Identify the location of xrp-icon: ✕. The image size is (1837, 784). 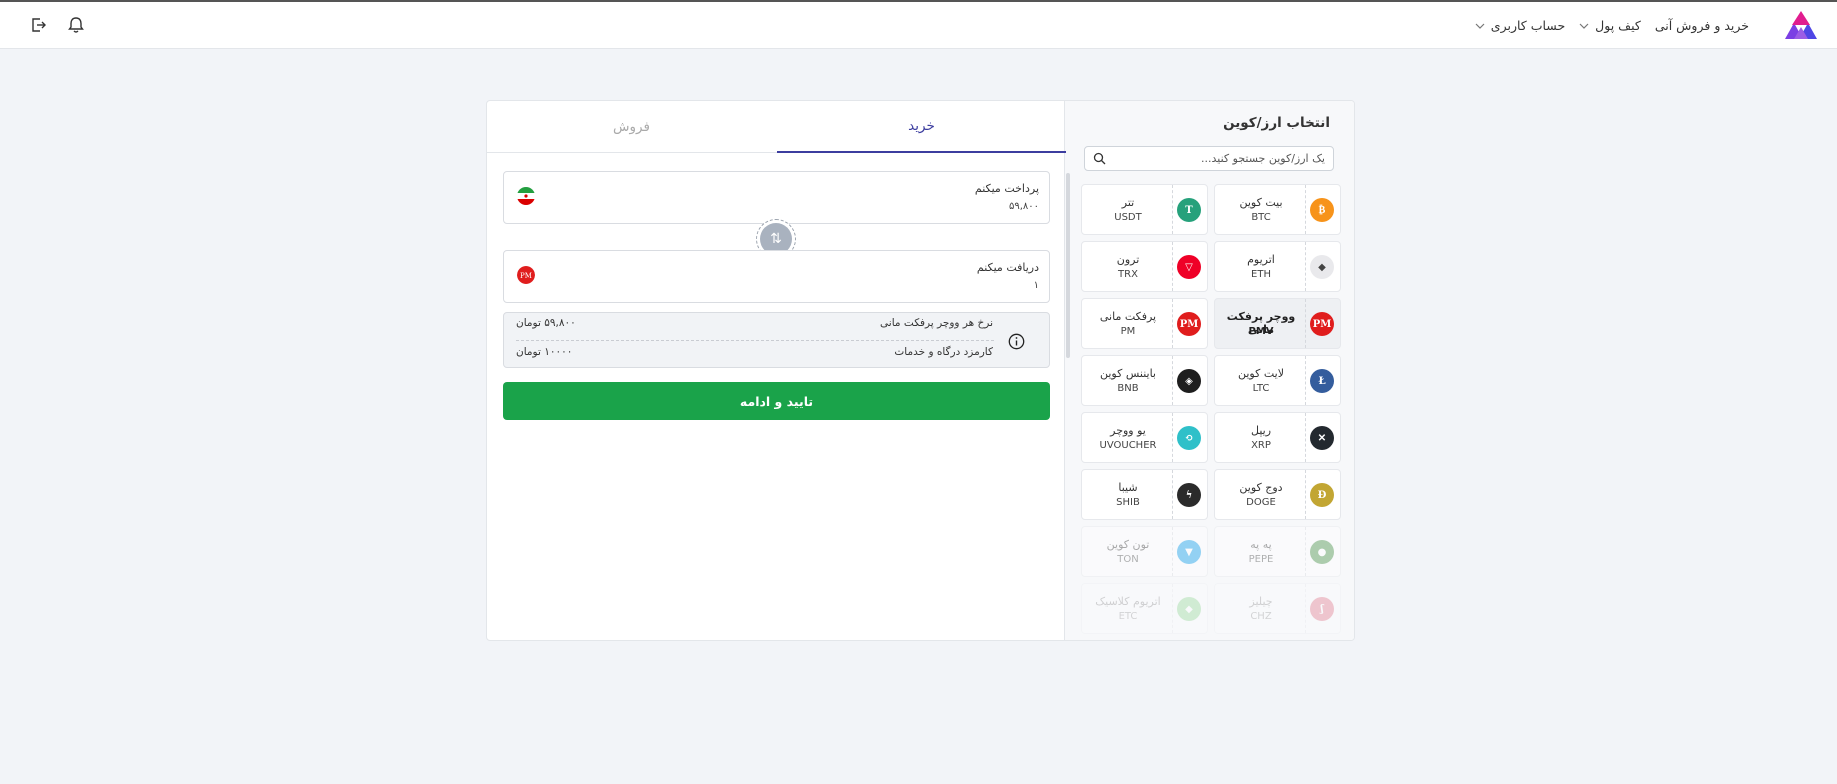
(1322, 438).